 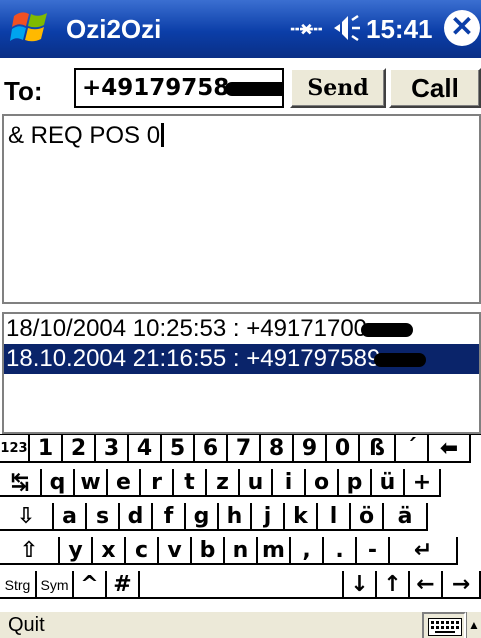 What do you see at coordinates (84, 135) in the screenshot?
I see `message-text: & REQ POS 0` at bounding box center [84, 135].